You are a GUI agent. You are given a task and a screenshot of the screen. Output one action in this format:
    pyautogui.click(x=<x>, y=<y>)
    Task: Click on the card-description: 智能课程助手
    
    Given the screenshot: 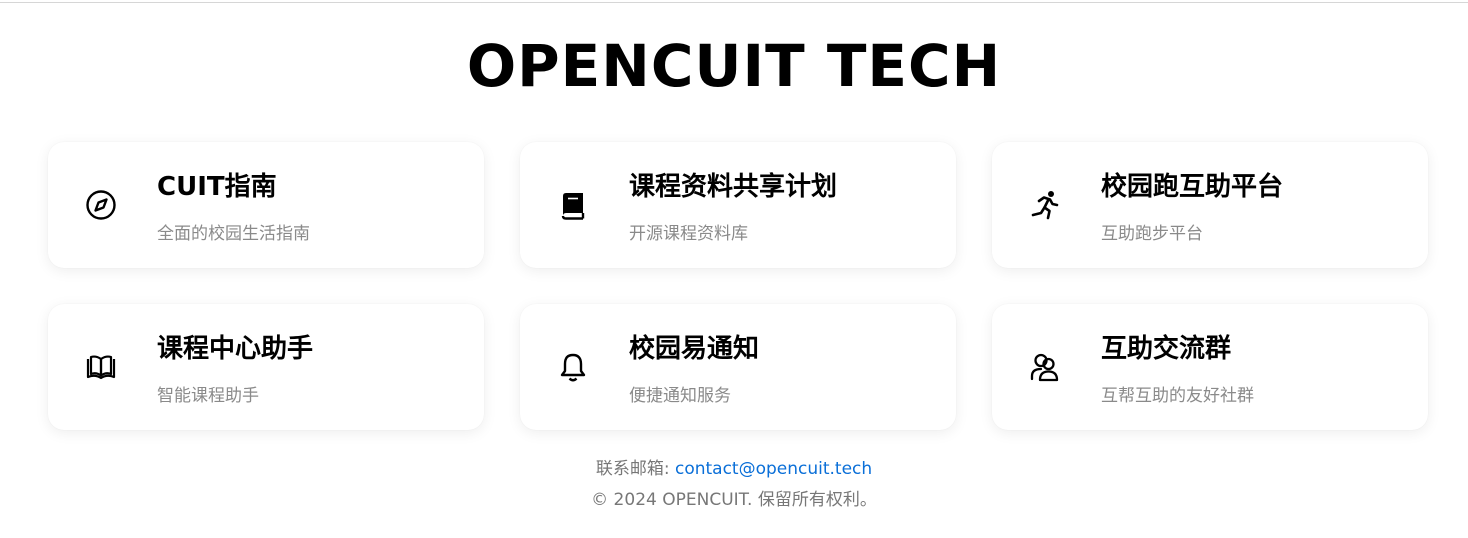 What is the action you would take?
    pyautogui.click(x=208, y=396)
    